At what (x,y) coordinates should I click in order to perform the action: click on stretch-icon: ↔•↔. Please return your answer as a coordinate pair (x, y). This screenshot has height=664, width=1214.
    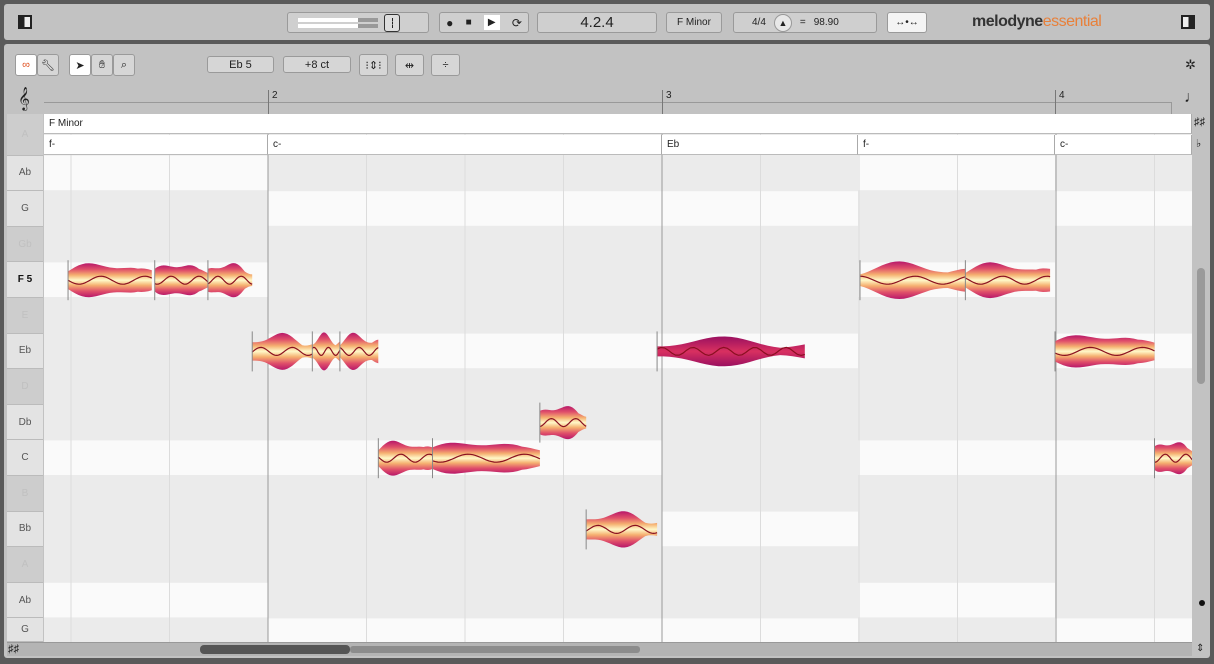
    Looking at the image, I should click on (907, 22).